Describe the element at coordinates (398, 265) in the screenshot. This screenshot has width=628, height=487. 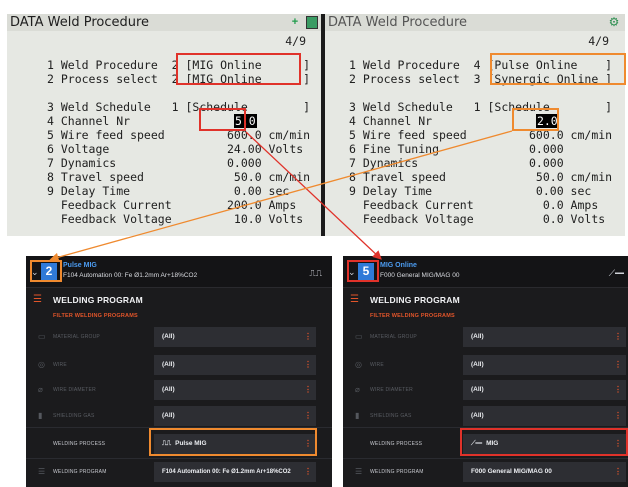
I see `program-name: MIG Online` at that location.